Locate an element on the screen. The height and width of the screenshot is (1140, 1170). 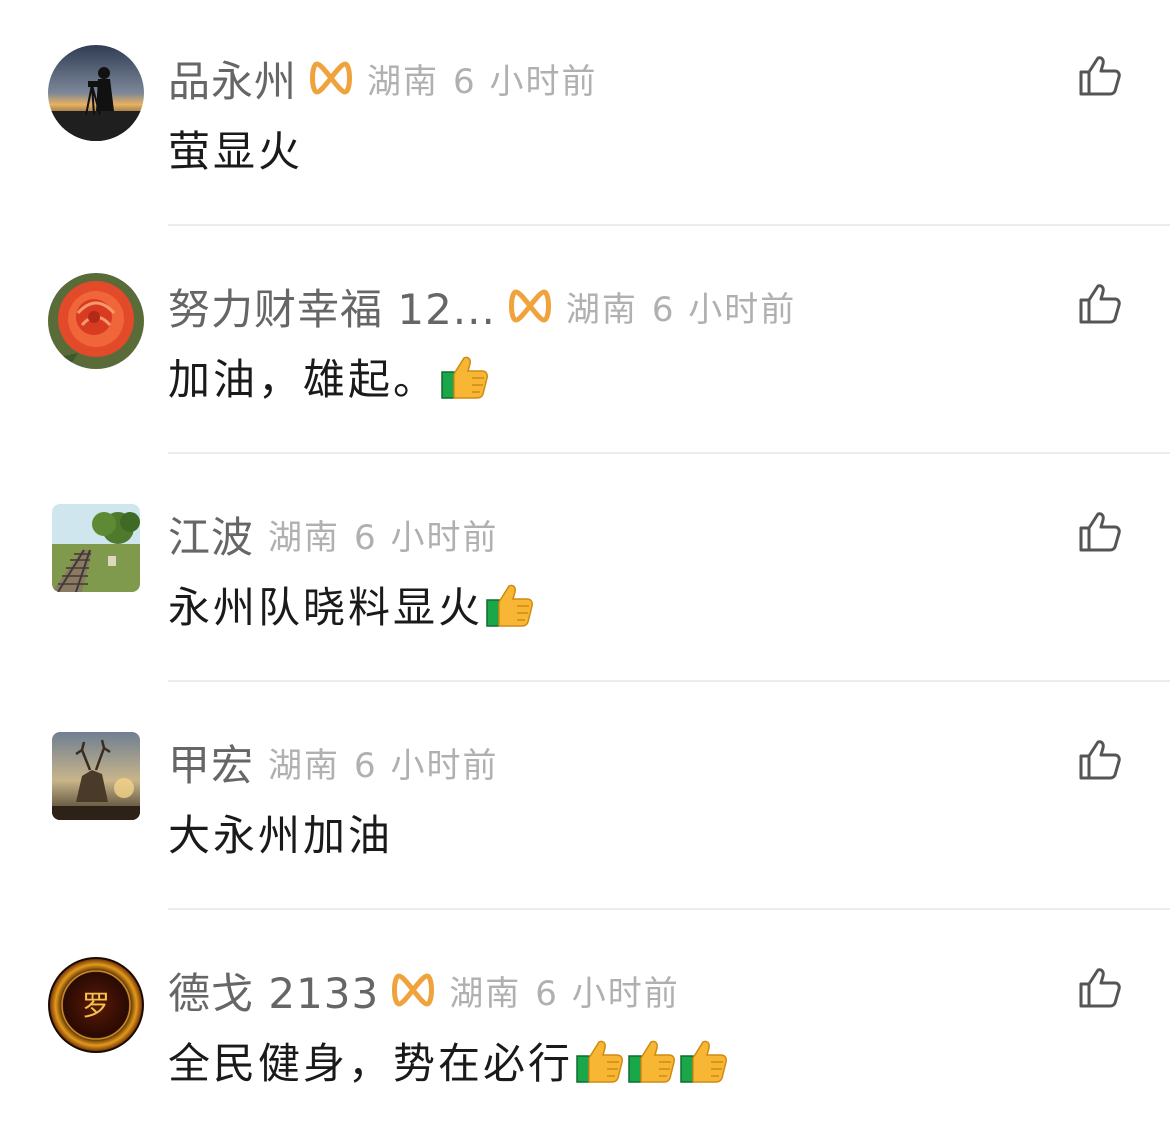
avatar-rose-image is located at coordinates (96, 321).